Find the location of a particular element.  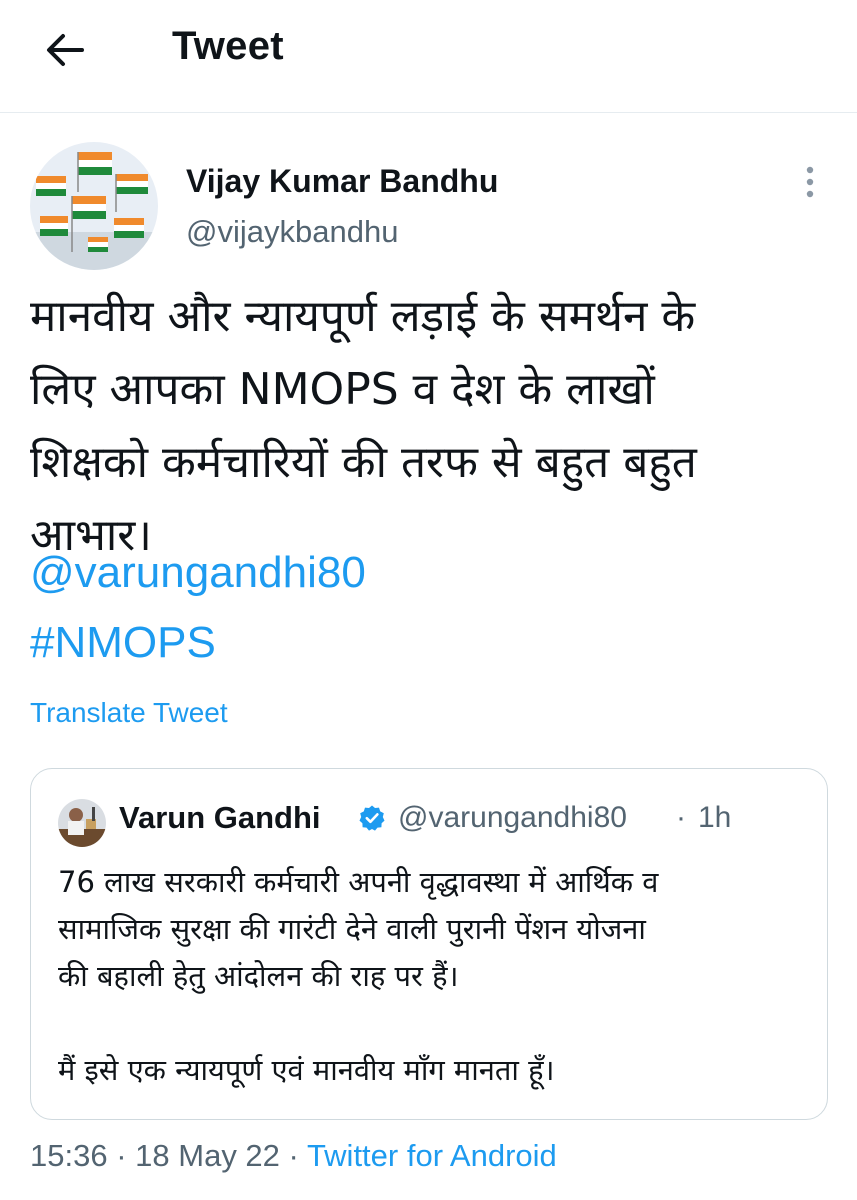

tweet-date: 18 May 22 is located at coordinates (207, 1155).